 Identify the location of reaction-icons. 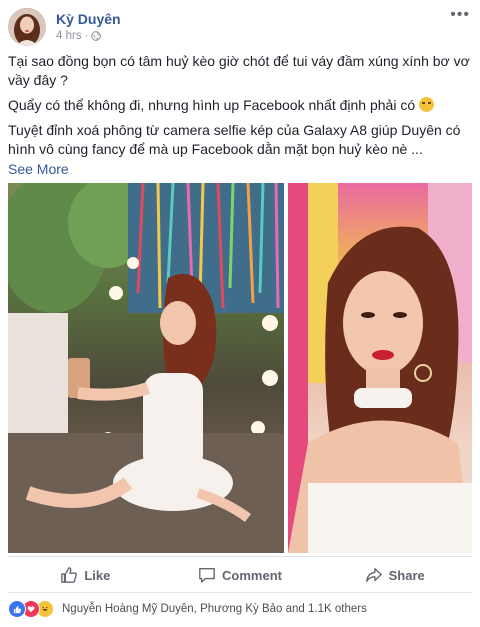
(31, 609).